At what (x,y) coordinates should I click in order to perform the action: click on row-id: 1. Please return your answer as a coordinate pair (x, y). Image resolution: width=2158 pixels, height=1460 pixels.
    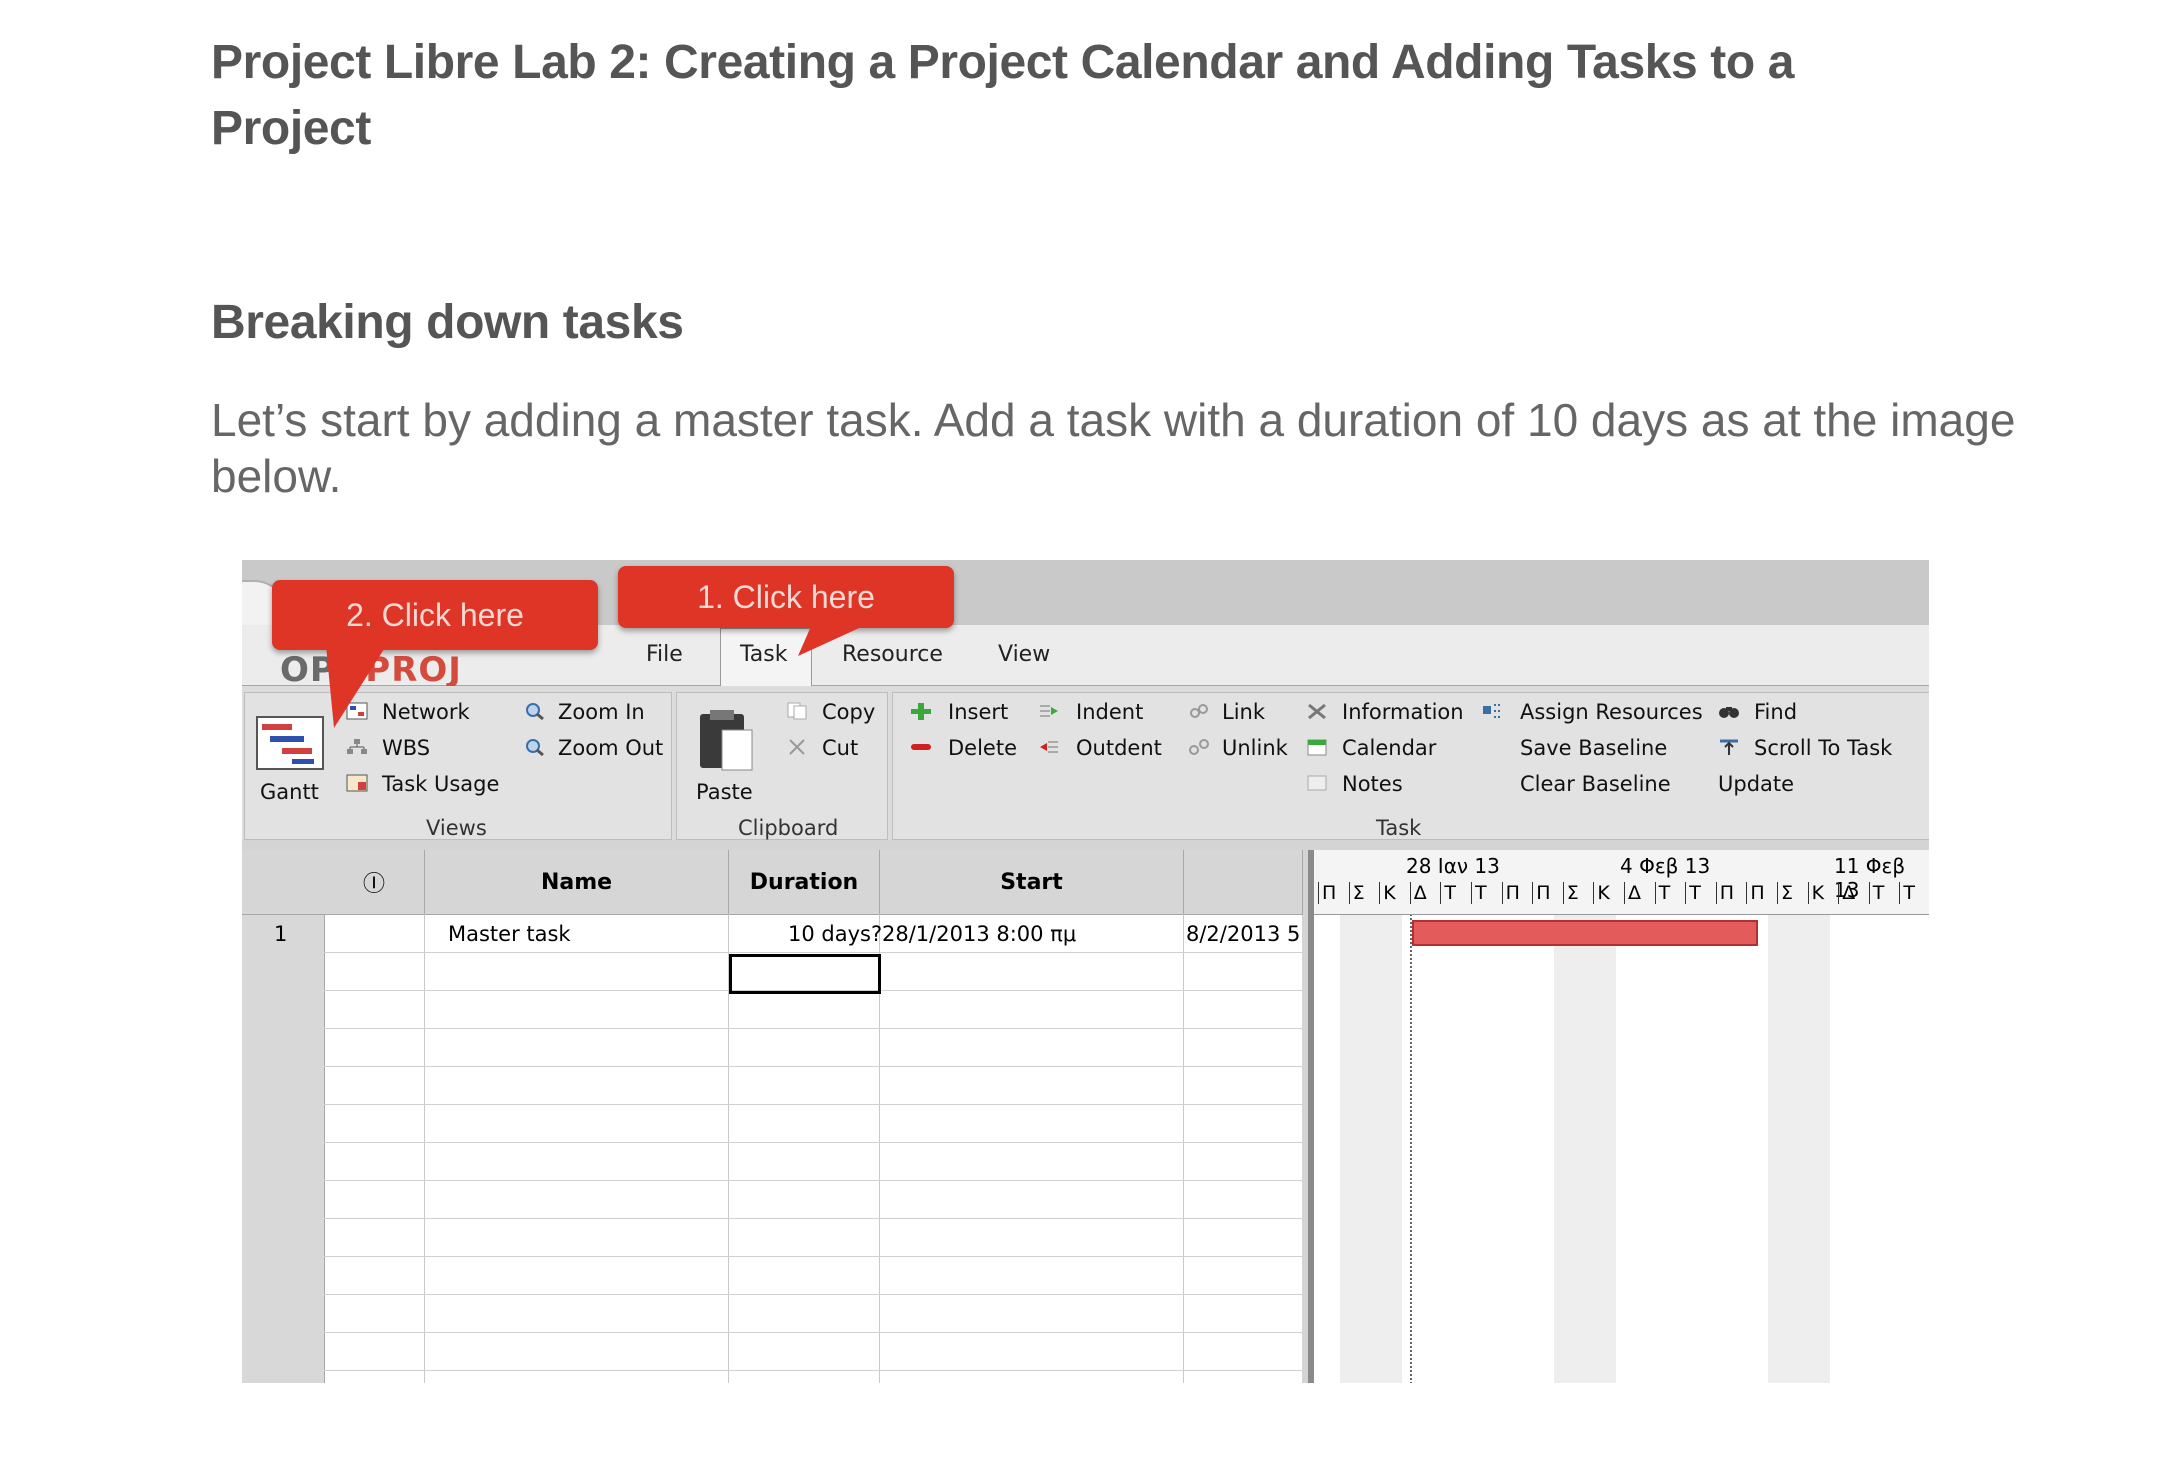
    Looking at the image, I should click on (281, 934).